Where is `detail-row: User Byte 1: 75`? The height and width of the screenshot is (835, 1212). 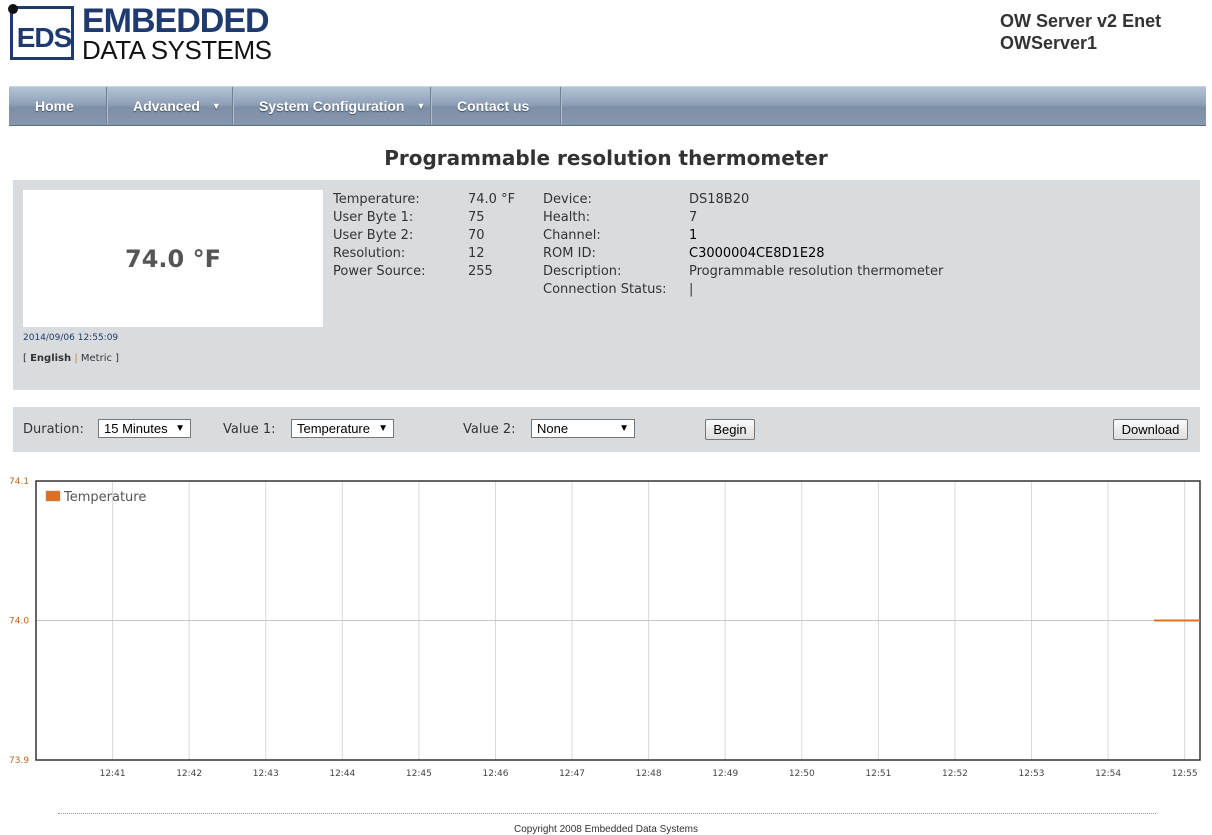 detail-row: User Byte 1: 75 is located at coordinates (424, 218).